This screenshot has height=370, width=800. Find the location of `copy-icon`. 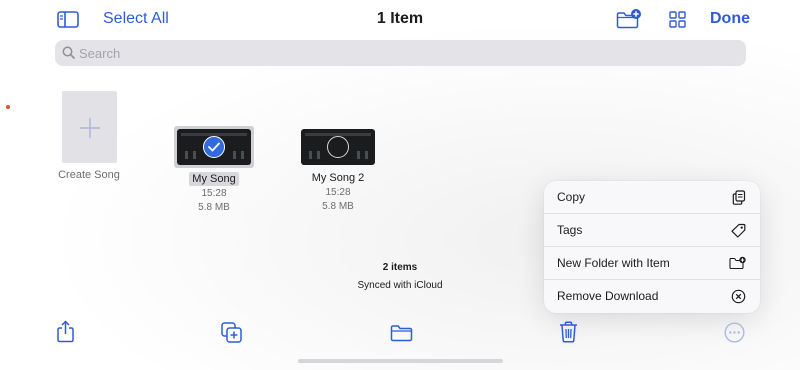

copy-icon is located at coordinates (739, 197).